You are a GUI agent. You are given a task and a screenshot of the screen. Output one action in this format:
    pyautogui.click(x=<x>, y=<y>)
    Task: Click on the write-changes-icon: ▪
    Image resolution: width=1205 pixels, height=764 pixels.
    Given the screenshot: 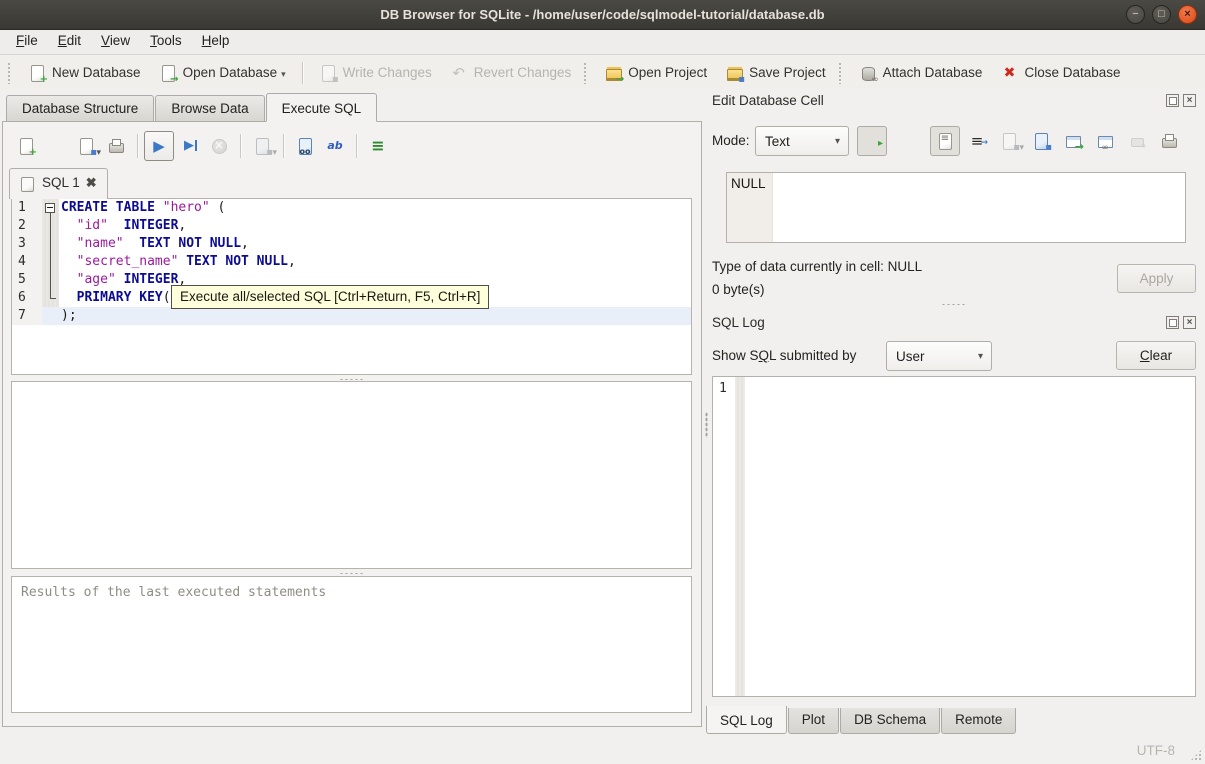 What is the action you would take?
    pyautogui.click(x=329, y=74)
    